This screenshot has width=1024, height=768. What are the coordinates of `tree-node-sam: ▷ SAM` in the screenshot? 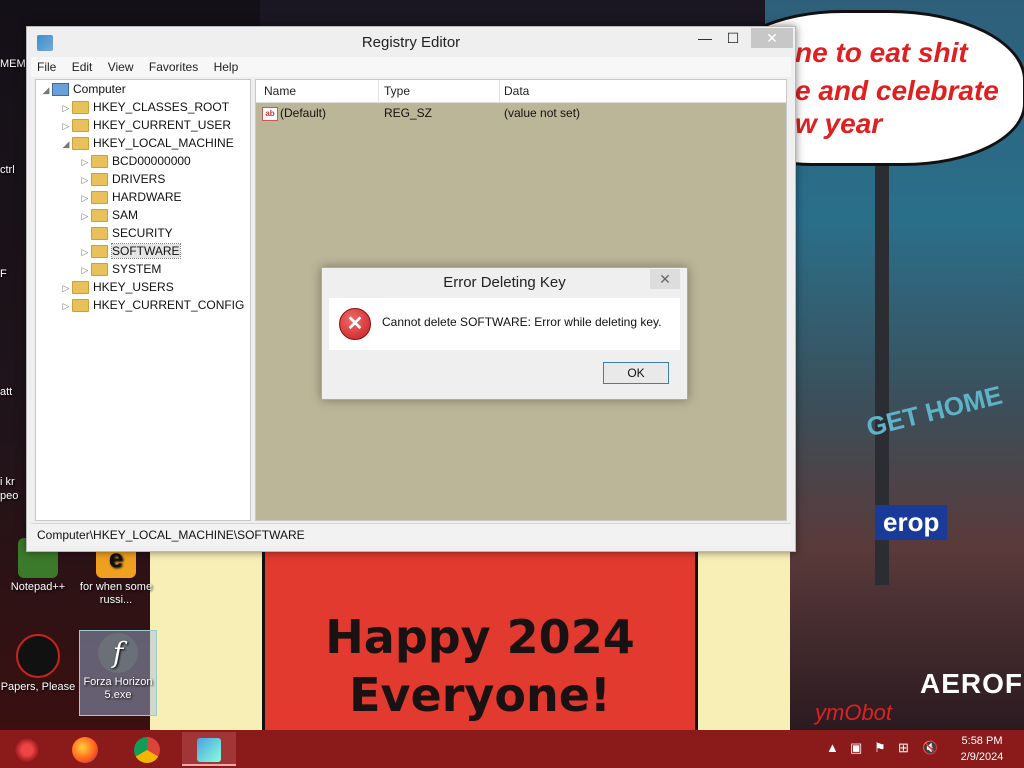 It's located at (108, 215).